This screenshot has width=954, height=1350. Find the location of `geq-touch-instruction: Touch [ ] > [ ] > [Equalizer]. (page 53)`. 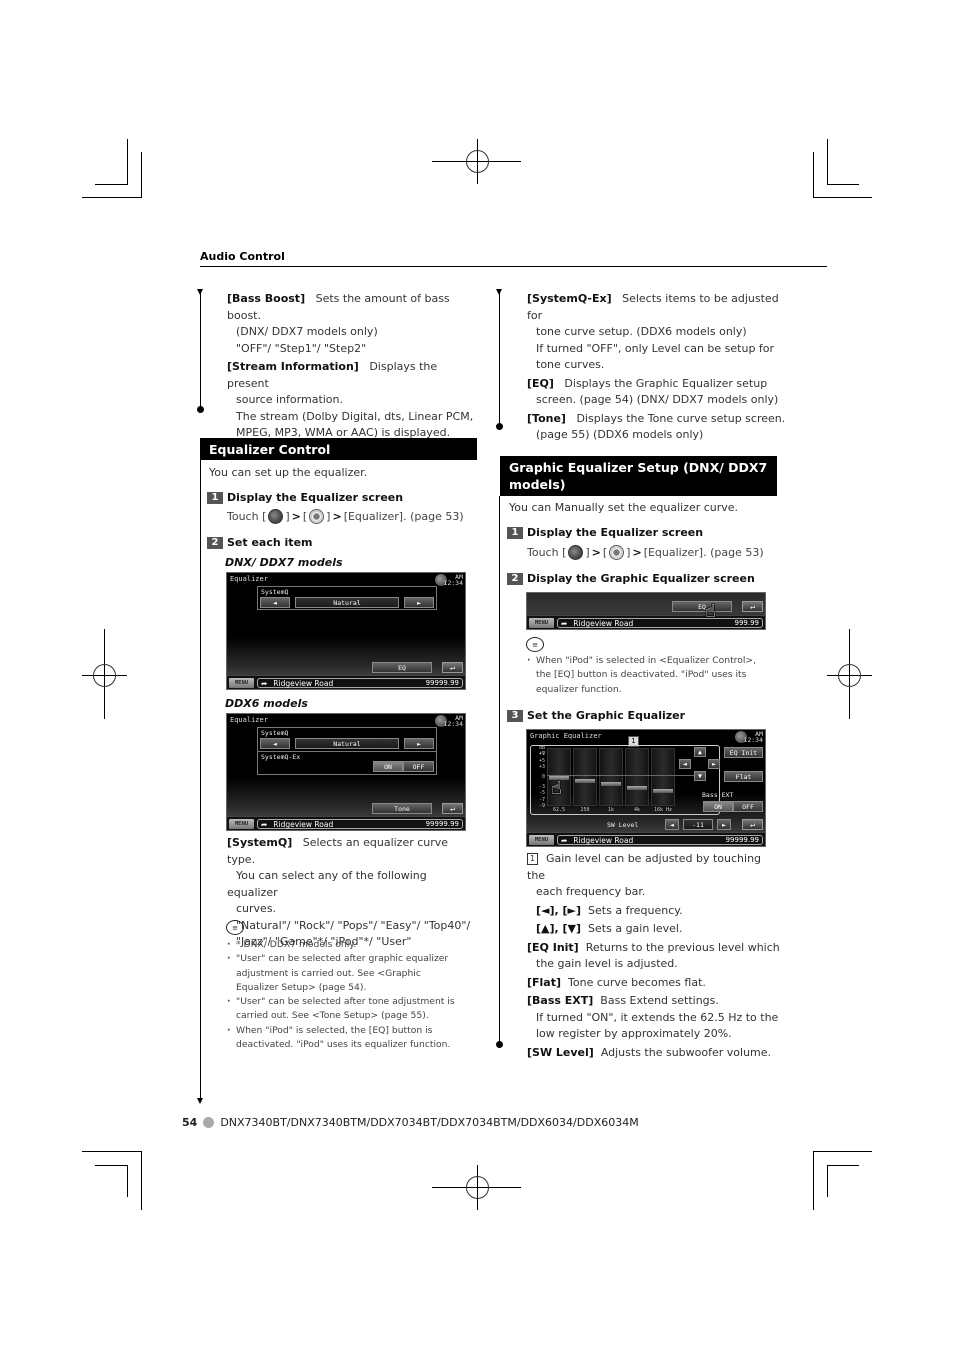

geq-touch-instruction: Touch [ ] > [ ] > [Equalizer]. (page 53) is located at coordinates (645, 552).